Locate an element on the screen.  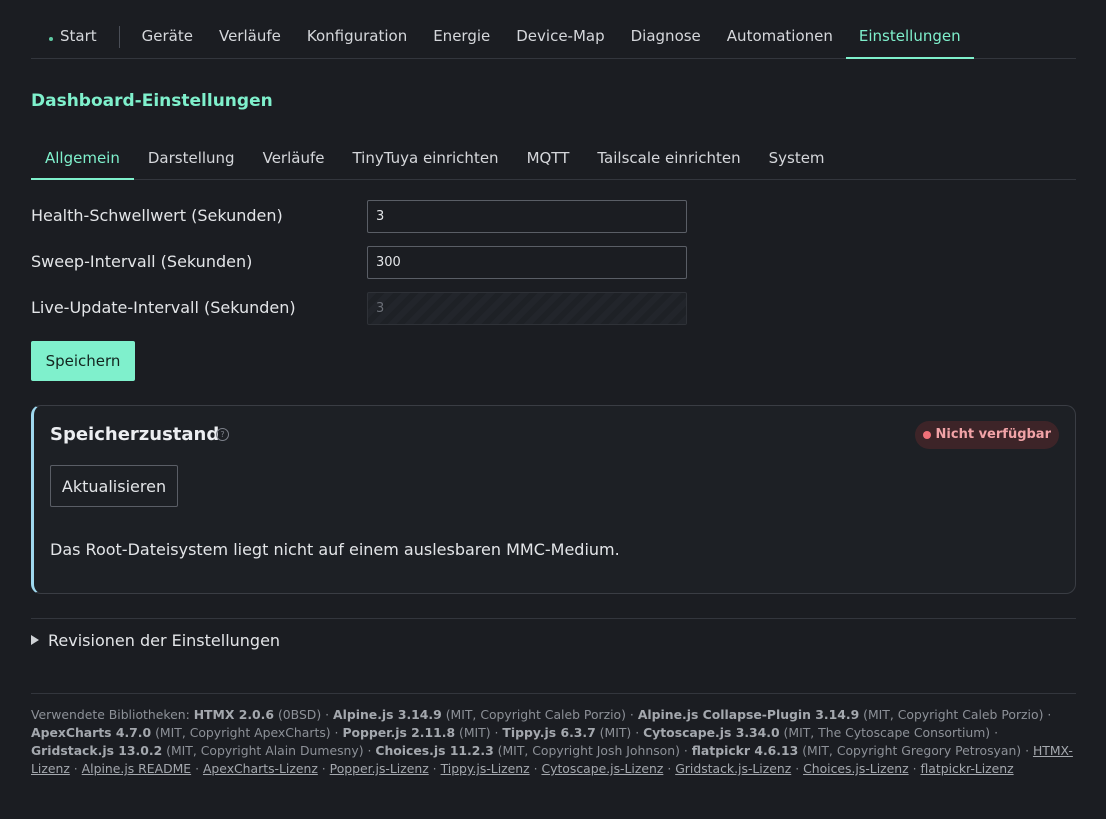
nav-item-automationen: Automationen is located at coordinates (780, 36).